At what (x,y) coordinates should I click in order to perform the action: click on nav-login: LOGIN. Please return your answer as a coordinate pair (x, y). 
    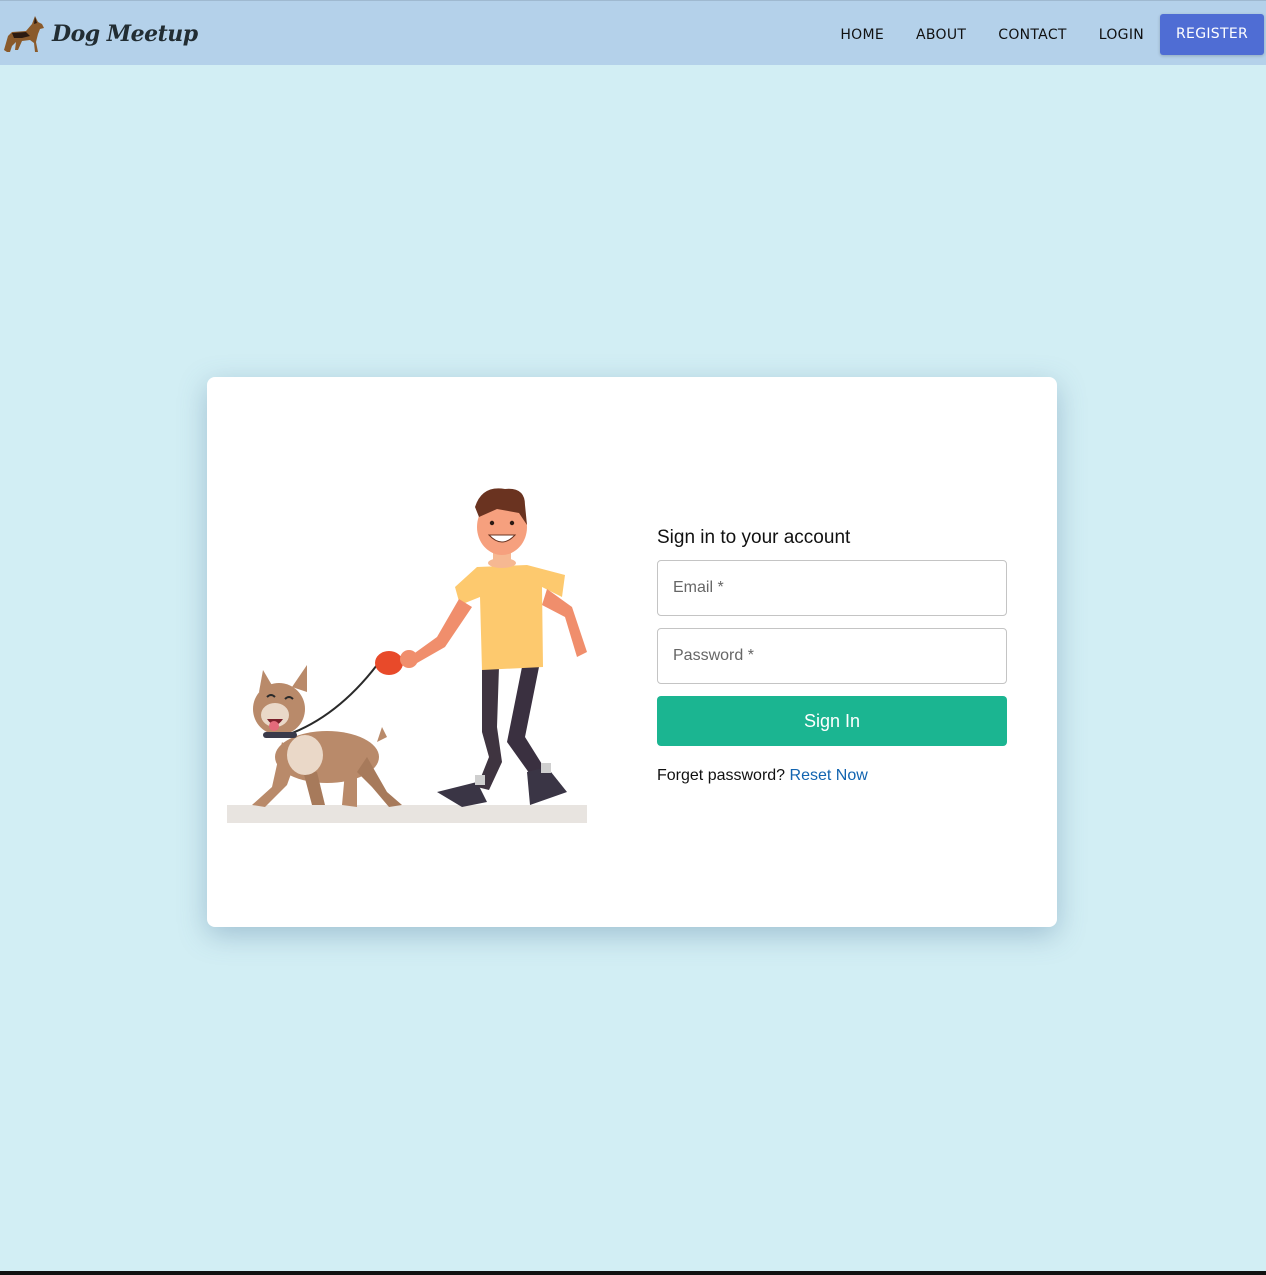
    Looking at the image, I should click on (1121, 35).